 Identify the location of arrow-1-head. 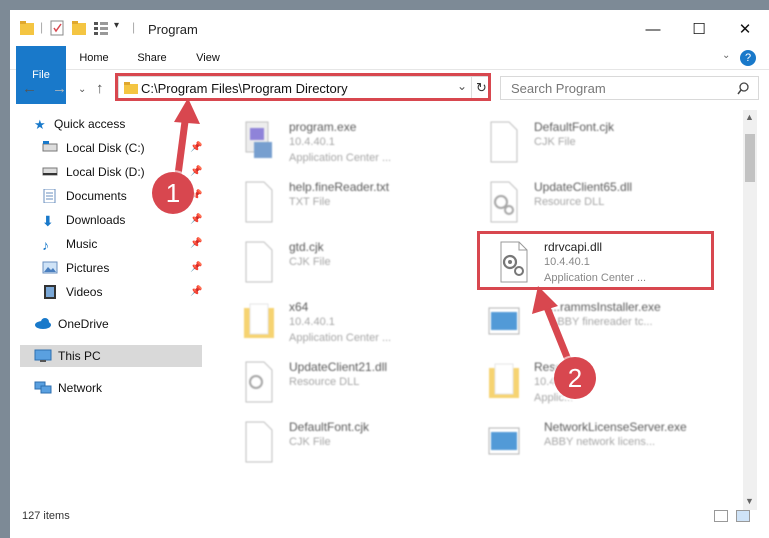
(187, 111).